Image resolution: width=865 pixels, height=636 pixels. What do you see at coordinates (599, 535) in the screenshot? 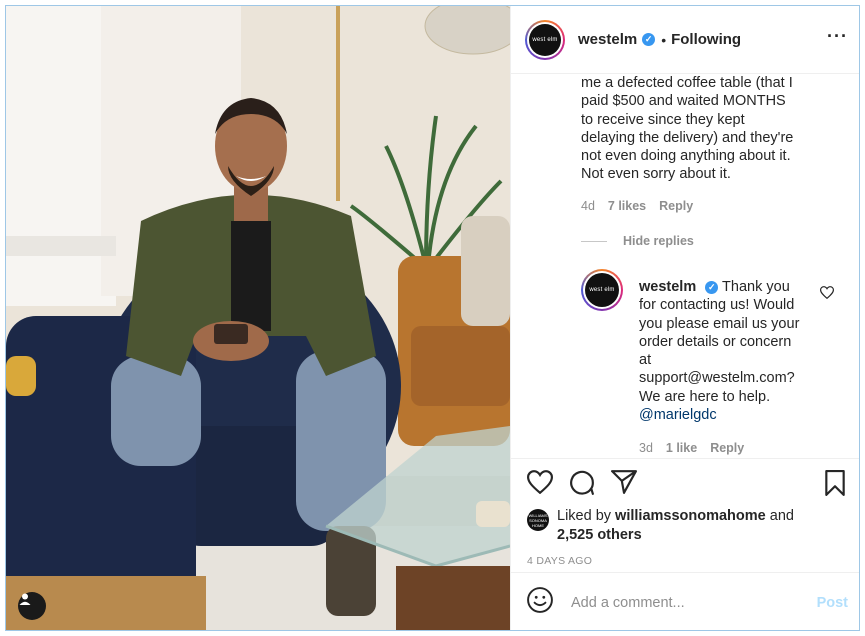
I see `others-likes-link: 2,525 others` at bounding box center [599, 535].